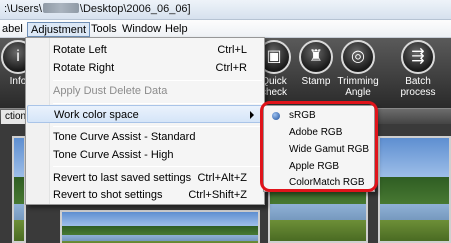 The width and height of the screenshot is (451, 243). I want to click on menu-item-revert-shot-settings: Revert to shot settings Ctrl+Shift+Z, so click(145, 195).